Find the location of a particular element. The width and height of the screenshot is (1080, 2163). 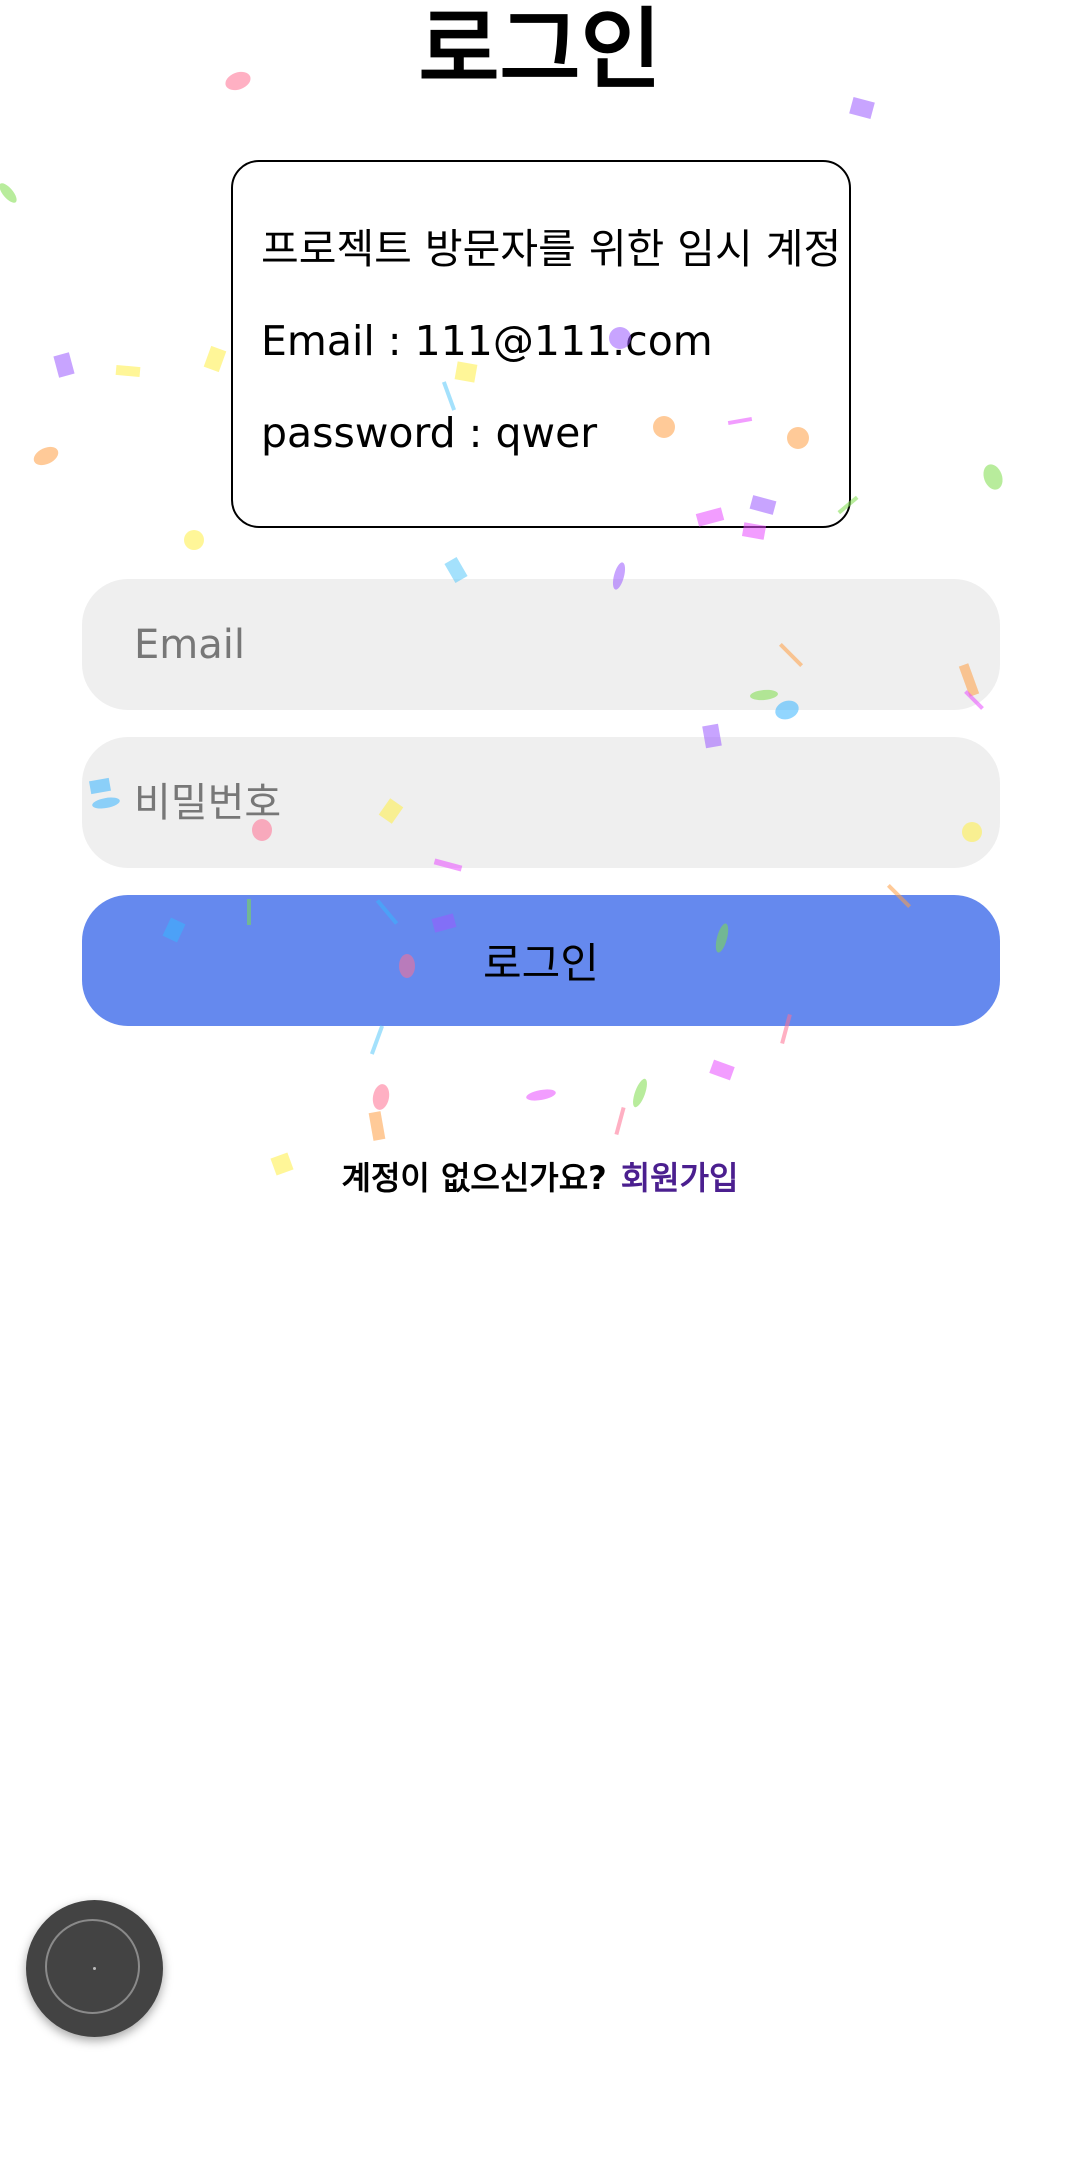

temp-account-heading: 프로젝트 방문자를 위한 임시 계정 is located at coordinates (551, 249).